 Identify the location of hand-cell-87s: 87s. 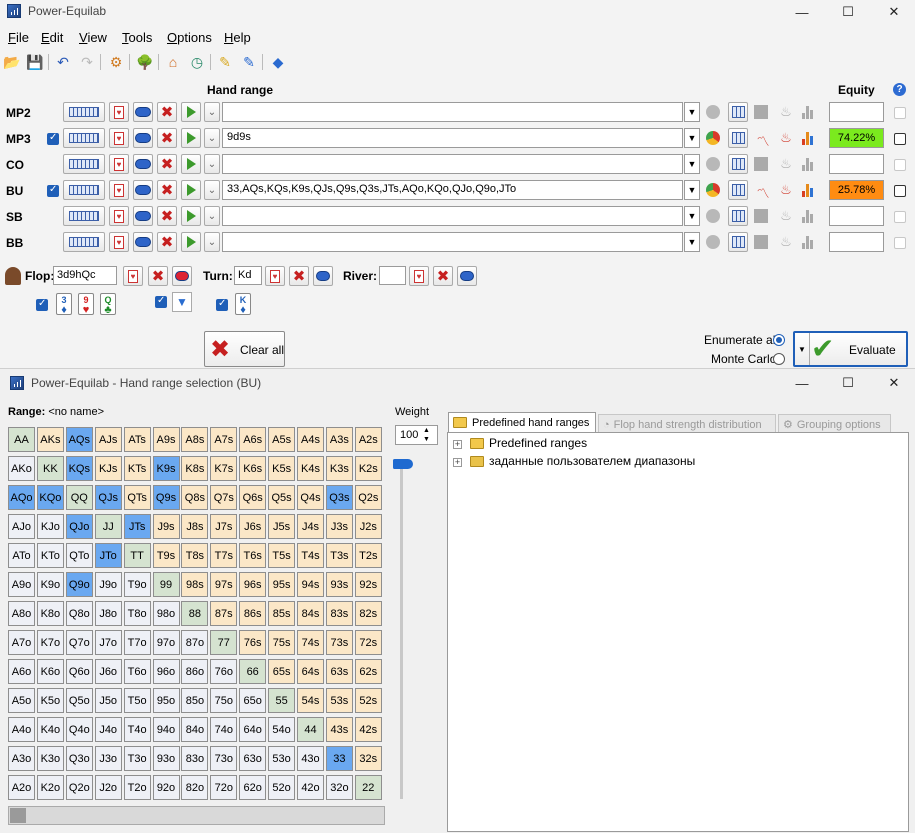
(224, 613).